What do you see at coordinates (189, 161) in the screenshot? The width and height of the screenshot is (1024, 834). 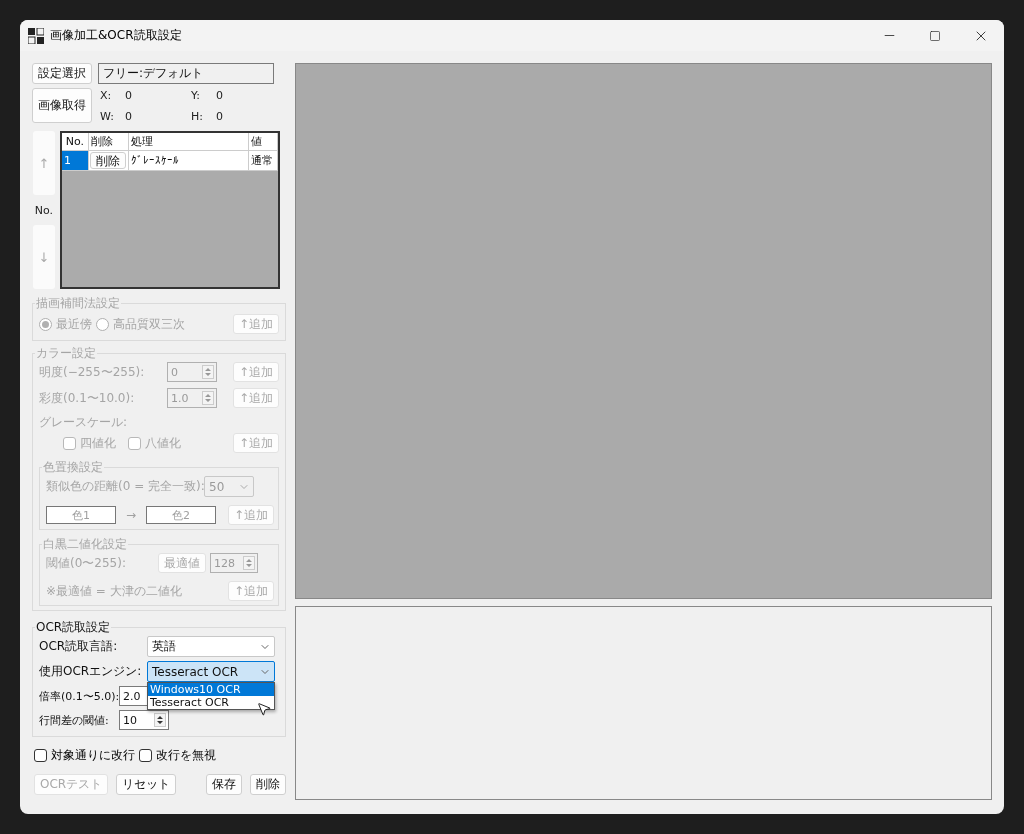 I see `table-cell: ｸﾞﾚｰｽｹｰﾙ` at bounding box center [189, 161].